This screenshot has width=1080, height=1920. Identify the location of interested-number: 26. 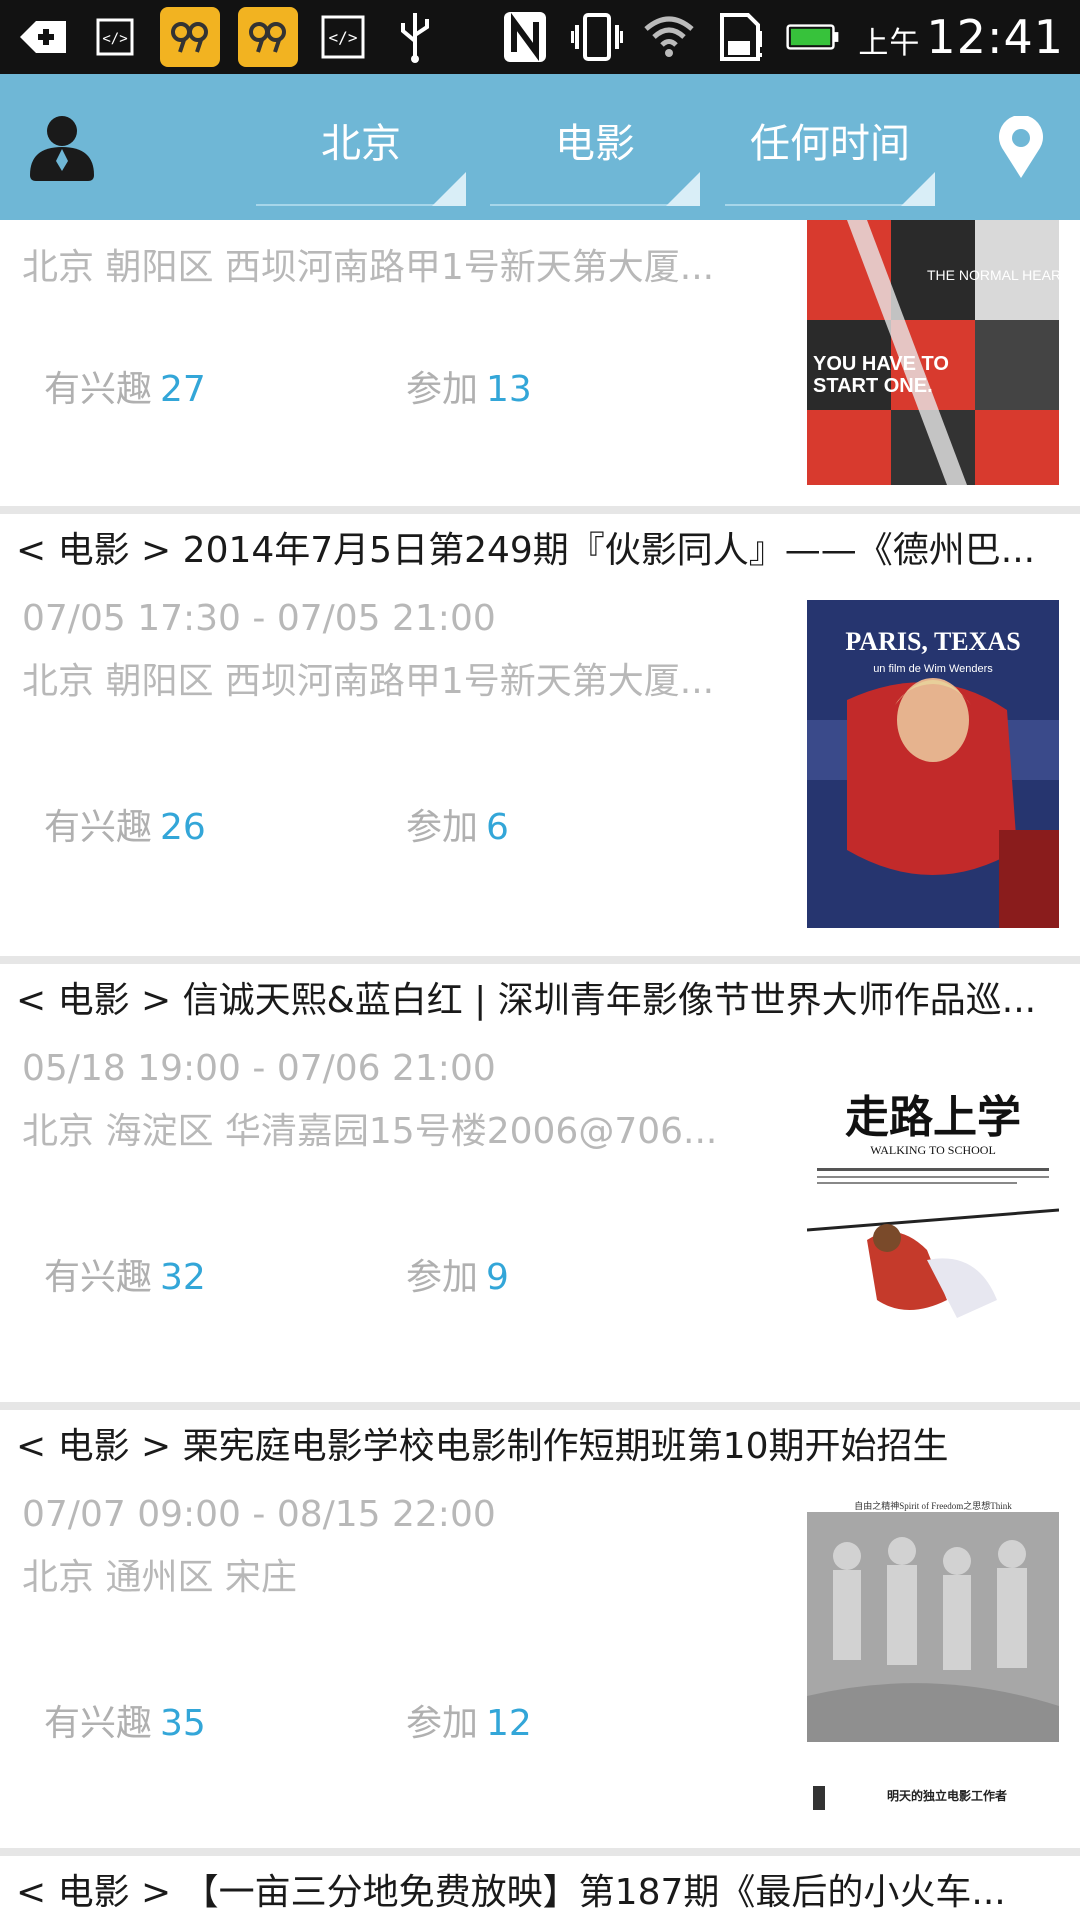
(183, 827).